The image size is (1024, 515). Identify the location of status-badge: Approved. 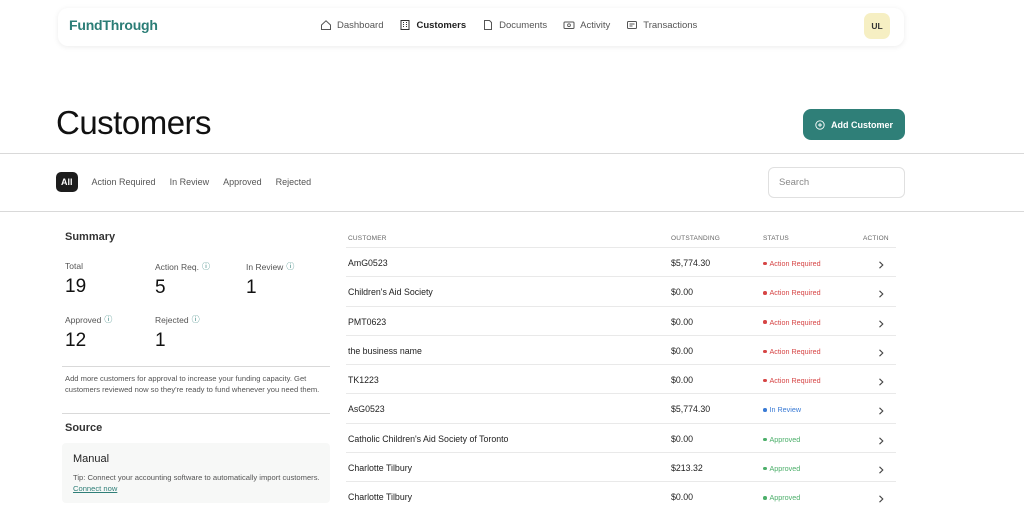
(781, 468).